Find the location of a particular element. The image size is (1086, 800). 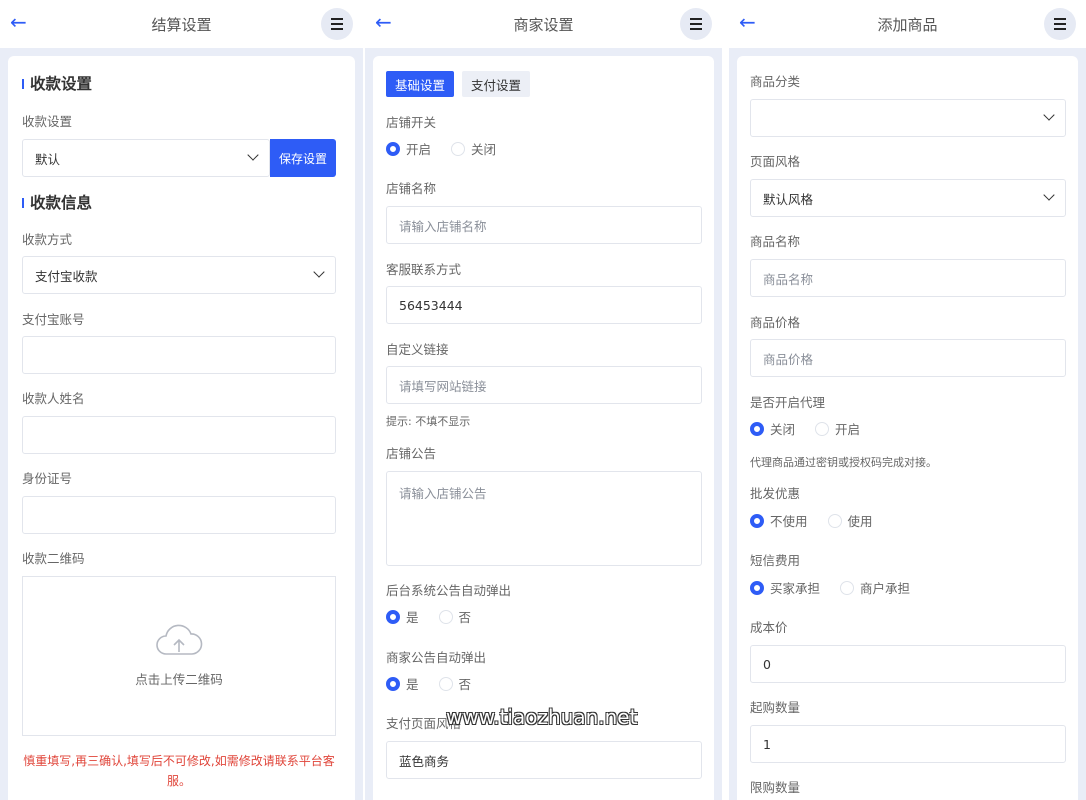

payee-name-input is located at coordinates (179, 435).